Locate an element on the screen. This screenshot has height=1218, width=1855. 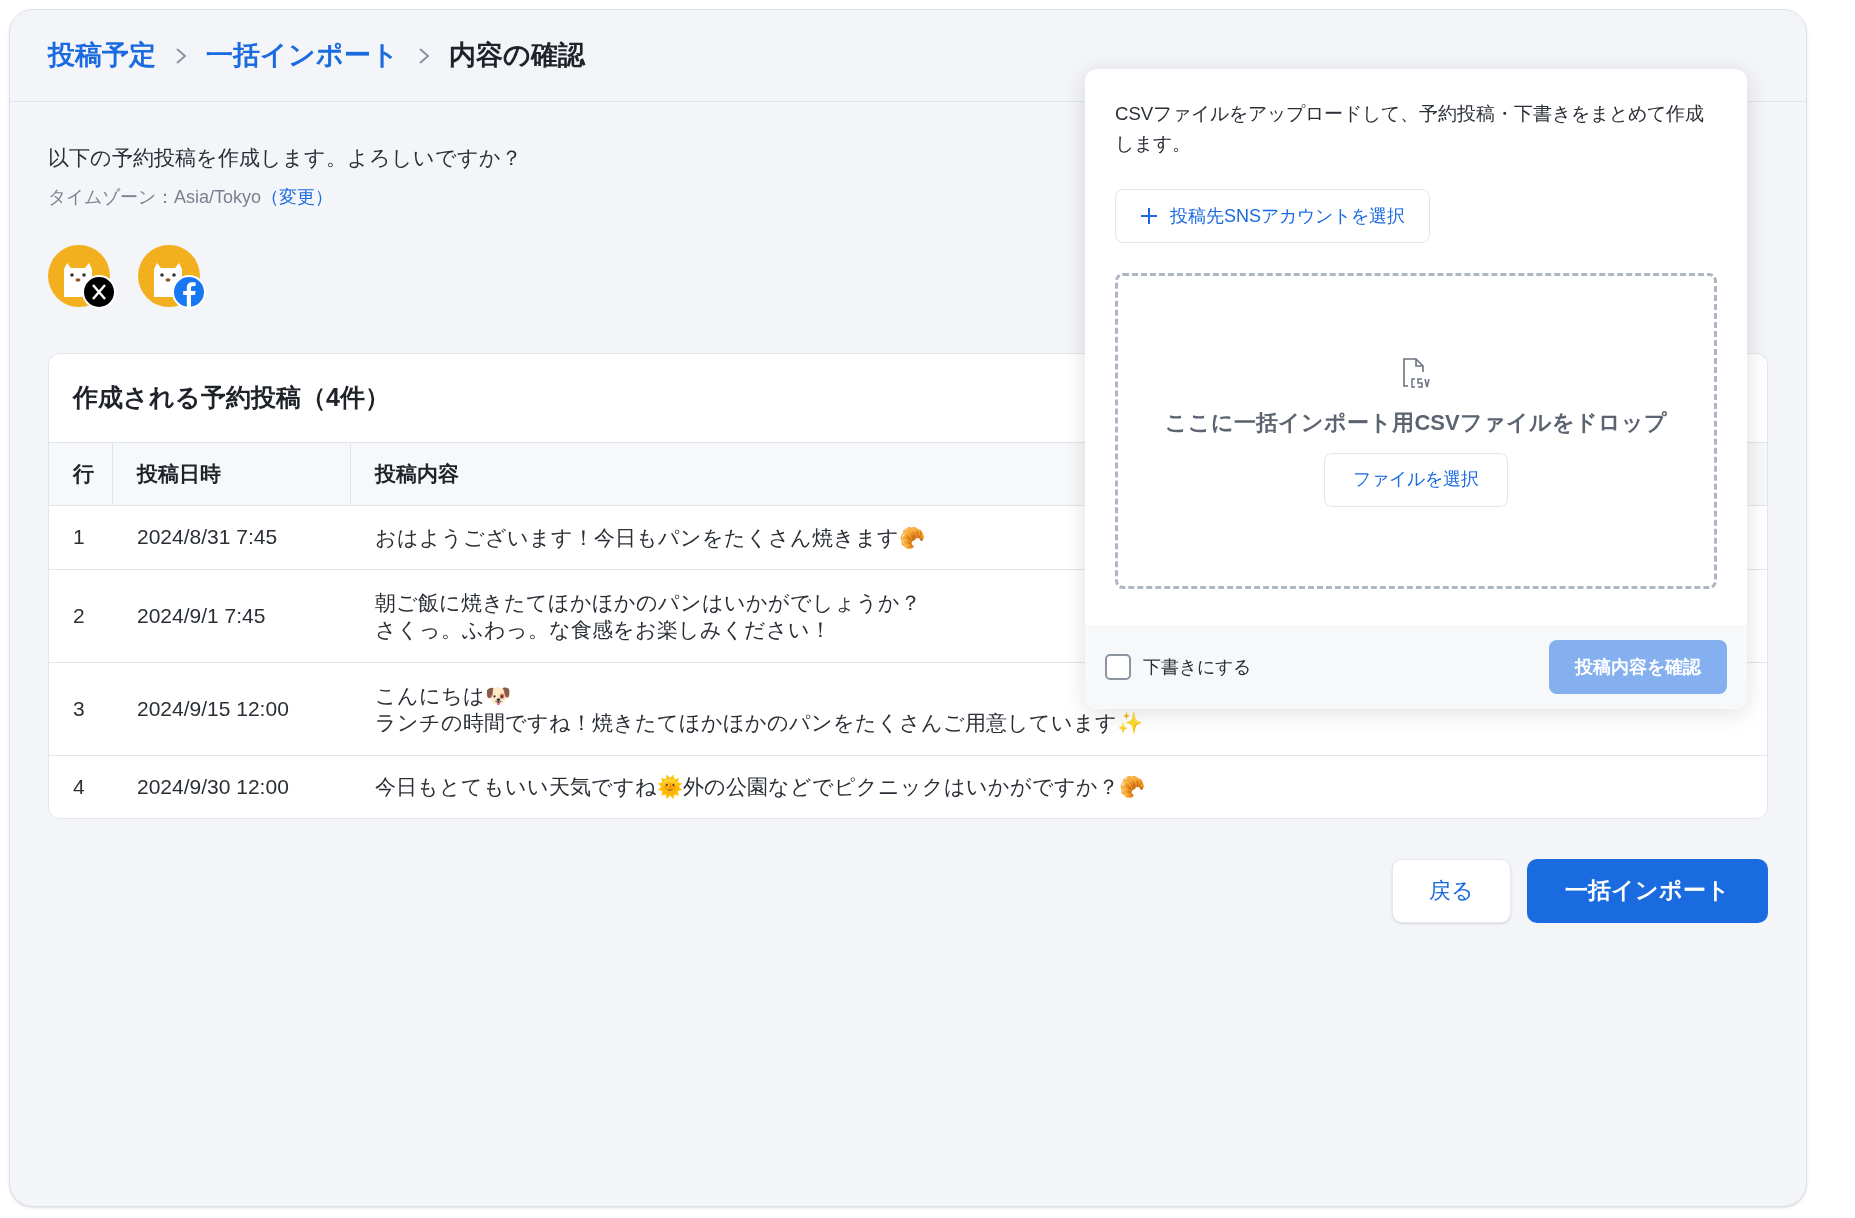
select-account-button: 投稿先SNSアカウントを選択 is located at coordinates (1272, 216).